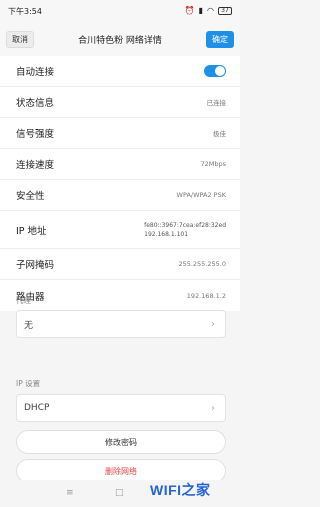 This screenshot has width=320, height=507. I want to click on subnet-value: 255.255.255.0, so click(202, 264).